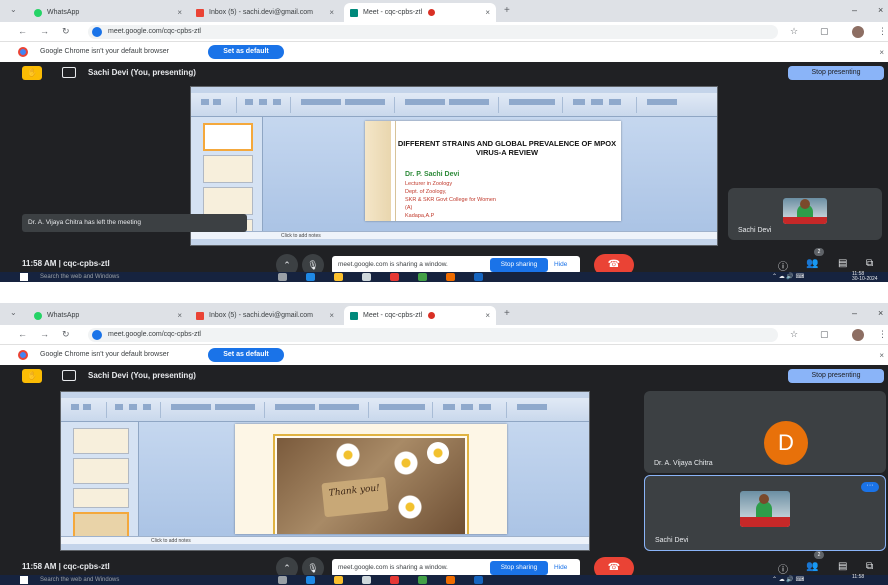 Image resolution: width=888 pixels, height=585 pixels. I want to click on windows-start-icon, so click(24, 277).